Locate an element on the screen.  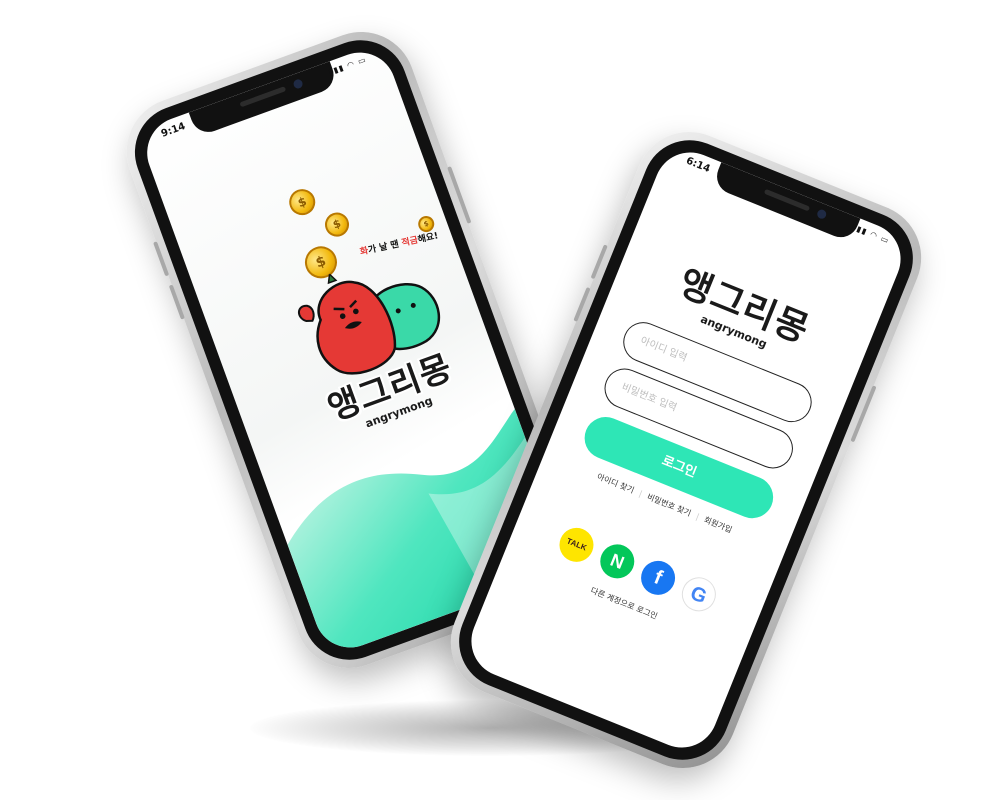
status-time: 9:14 is located at coordinates (173, 130).